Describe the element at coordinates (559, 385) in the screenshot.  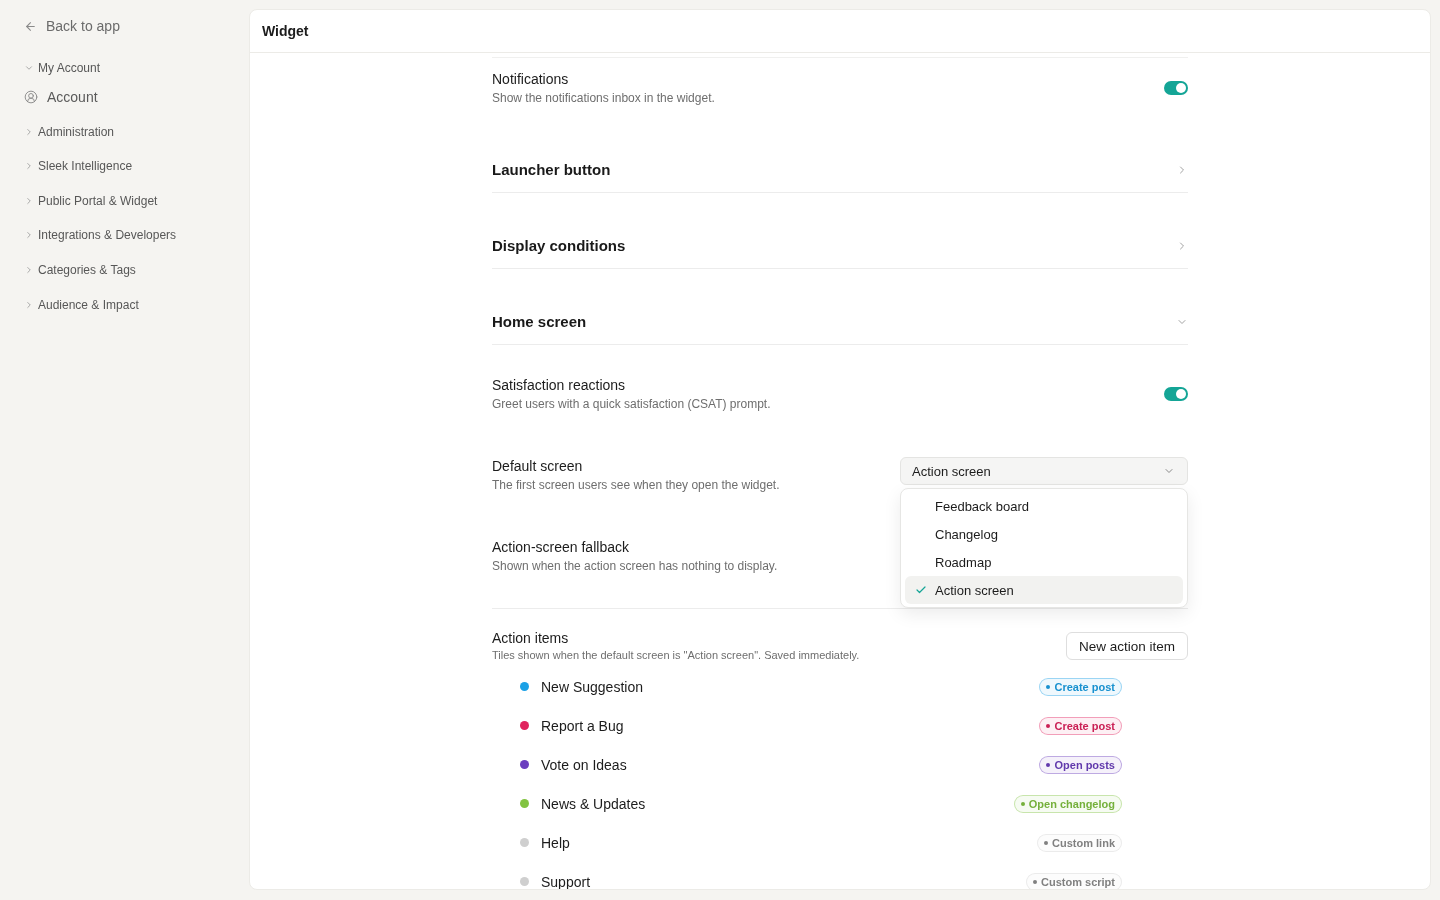
I see `setting-title: Satisfaction reactions` at that location.